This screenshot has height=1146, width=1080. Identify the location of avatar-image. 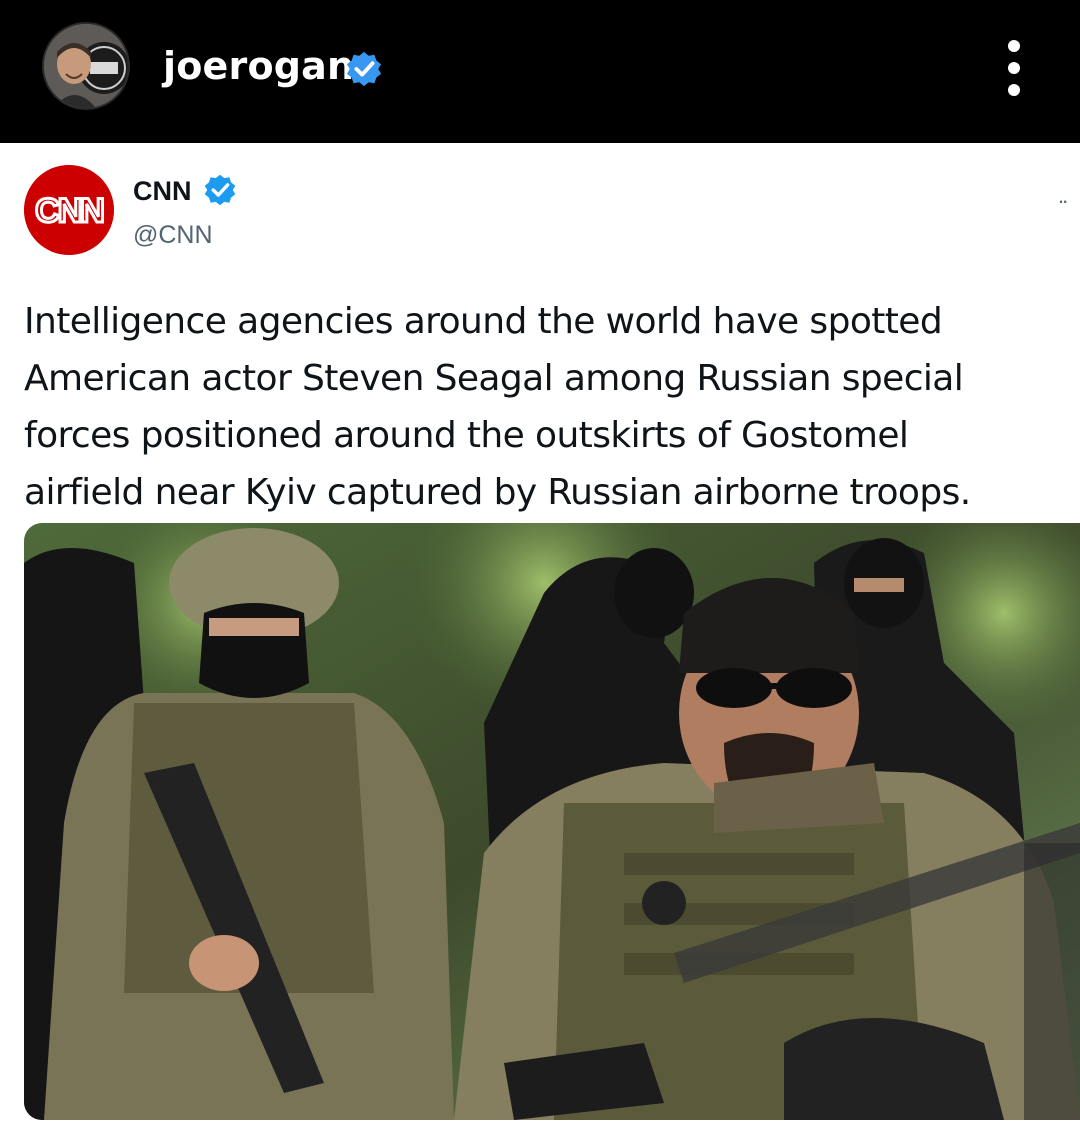
(86, 66).